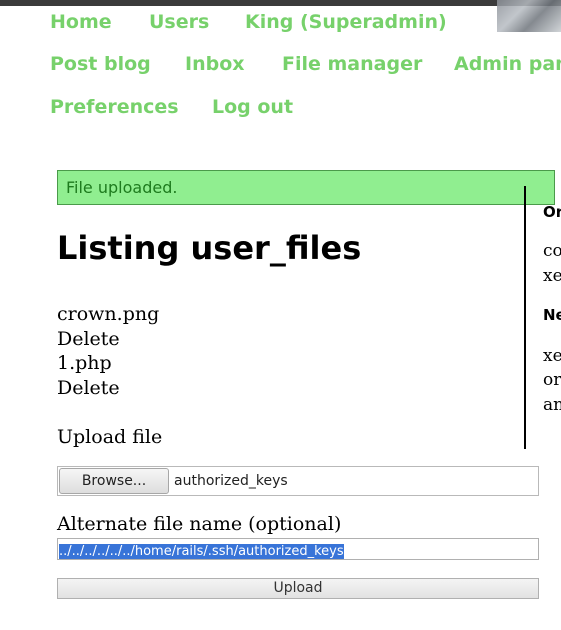 This screenshot has width=561, height=630. I want to click on browser-top-strip, so click(280, 3).